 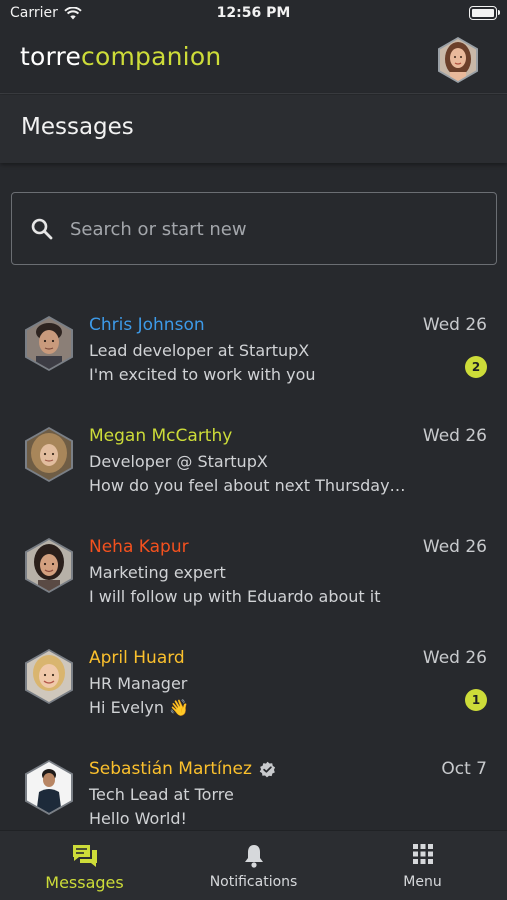 What do you see at coordinates (170, 769) in the screenshot?
I see `contact-name-text: Sebastián Martínez` at bounding box center [170, 769].